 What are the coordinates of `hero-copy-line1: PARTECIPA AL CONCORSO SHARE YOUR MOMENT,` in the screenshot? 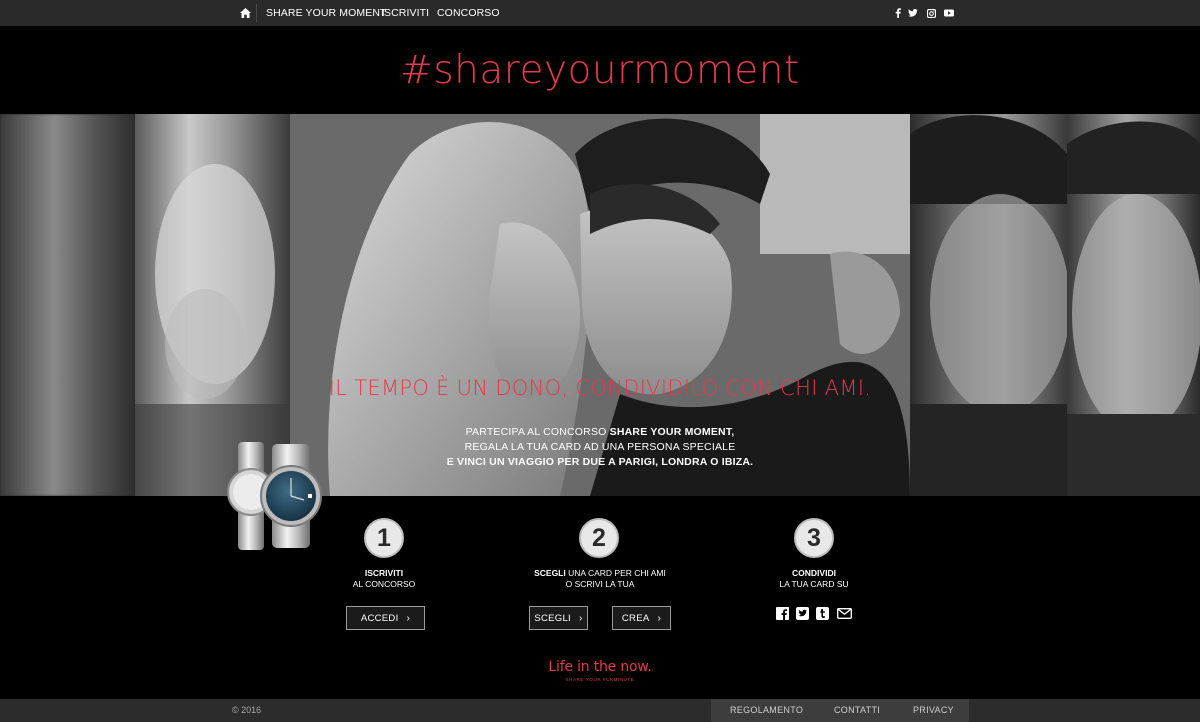 It's located at (600, 432).